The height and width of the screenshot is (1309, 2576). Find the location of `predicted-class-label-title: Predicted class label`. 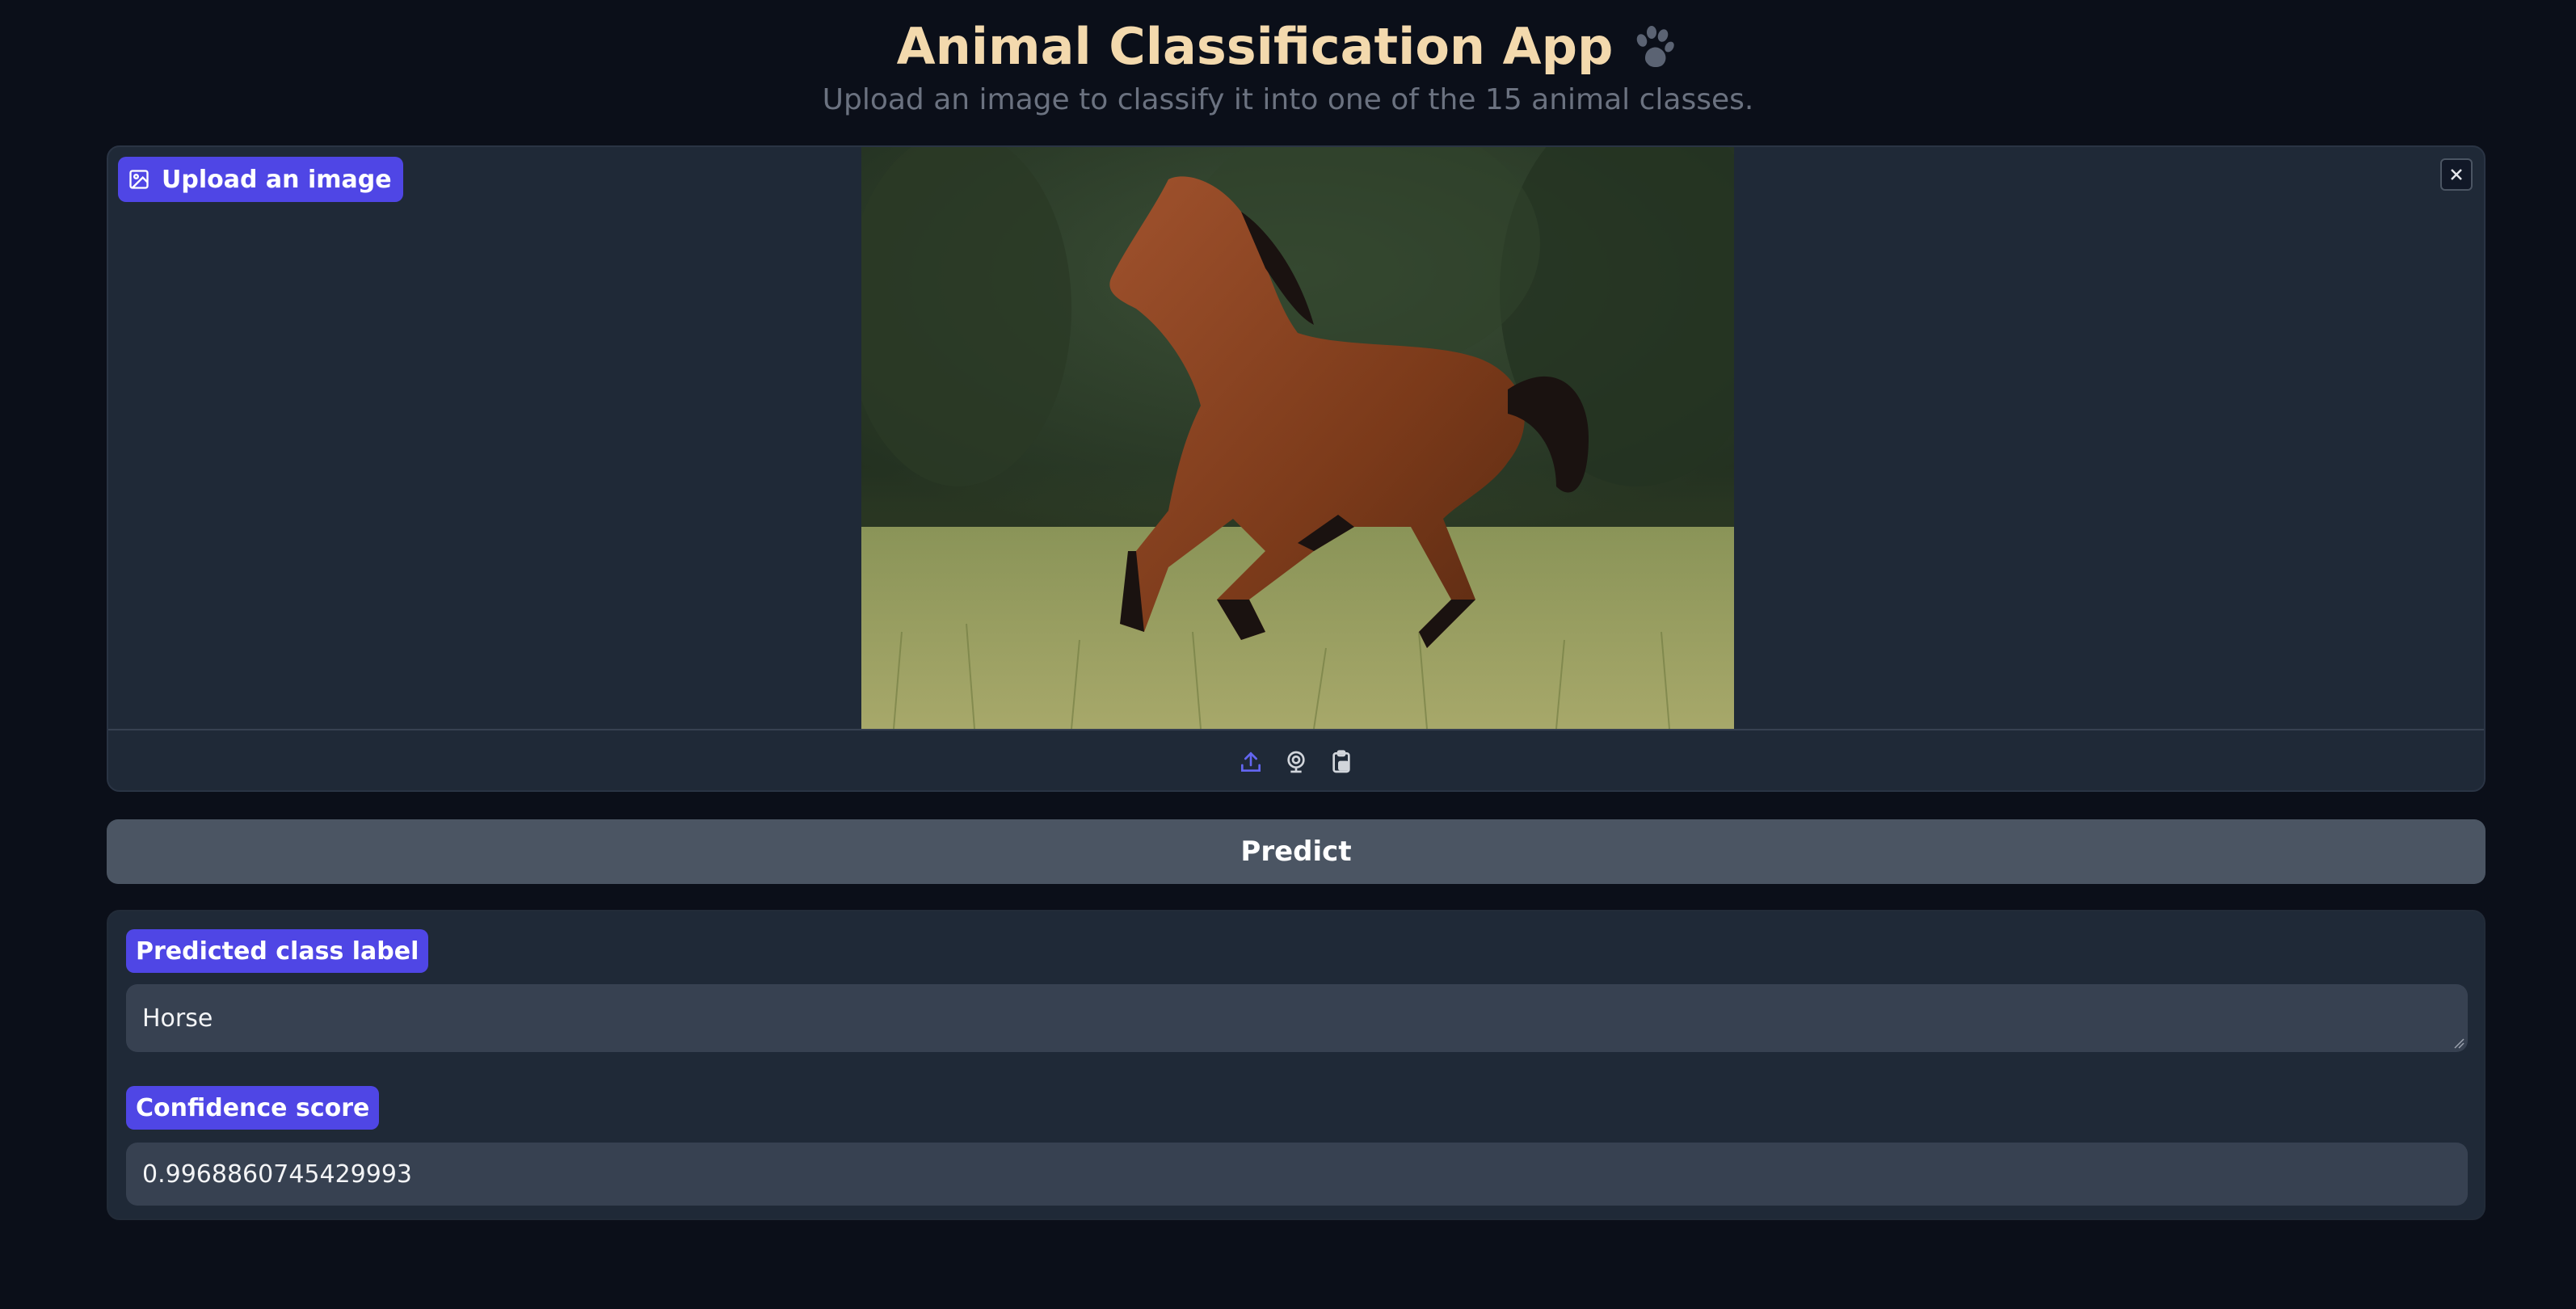

predicted-class-label-title: Predicted class label is located at coordinates (277, 951).